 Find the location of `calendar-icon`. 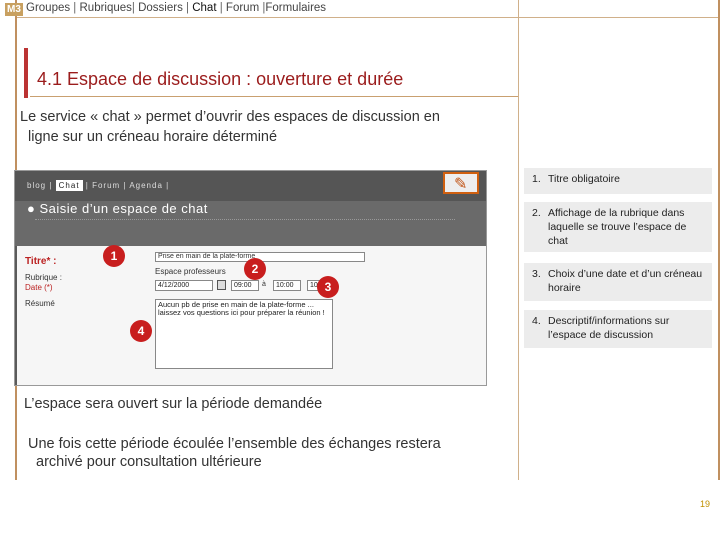

calendar-icon is located at coordinates (221, 285).